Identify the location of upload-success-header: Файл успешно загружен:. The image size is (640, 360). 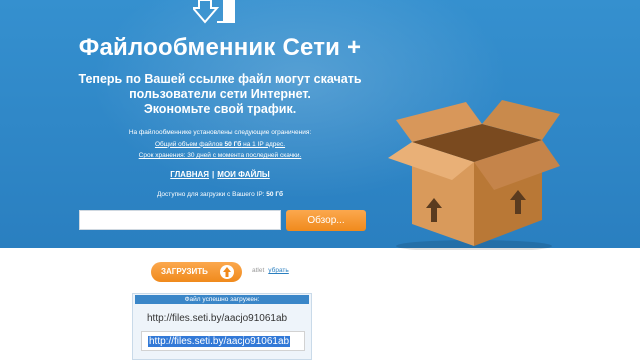
(222, 299).